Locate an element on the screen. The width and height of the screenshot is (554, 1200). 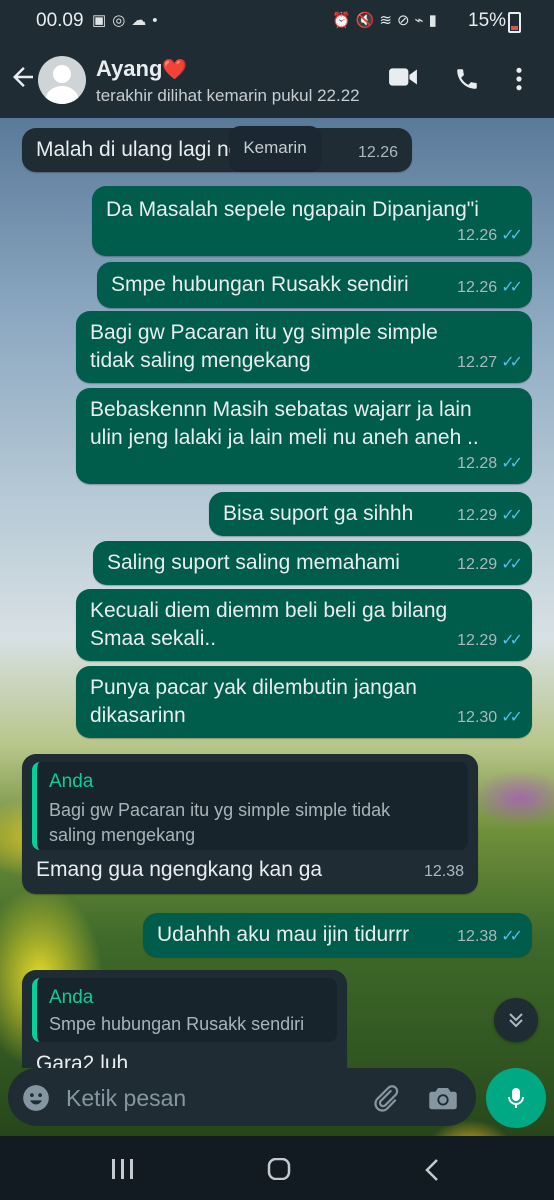
status-bar: 00.09 ▣◎☁• ⏰🔇≋⊘⌁▮ 15% is located at coordinates (277, 21).